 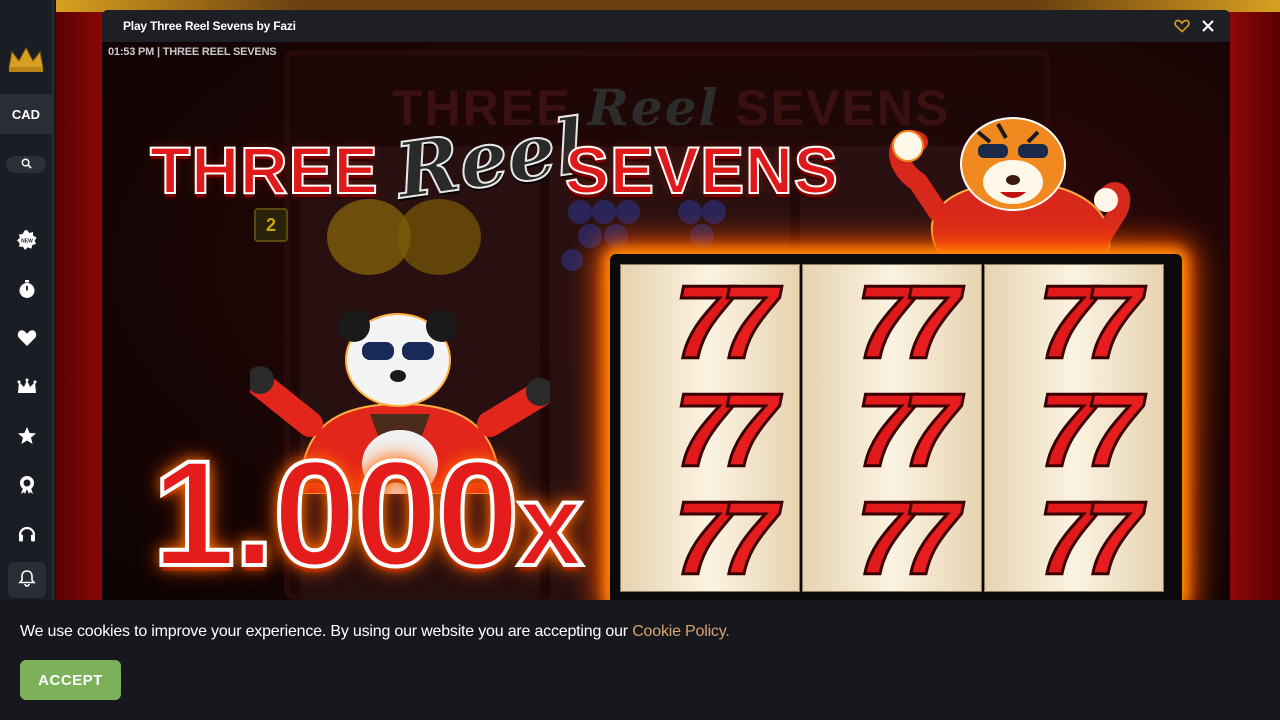 I want to click on multiplier-number: 1.000, so click(x=335, y=513).